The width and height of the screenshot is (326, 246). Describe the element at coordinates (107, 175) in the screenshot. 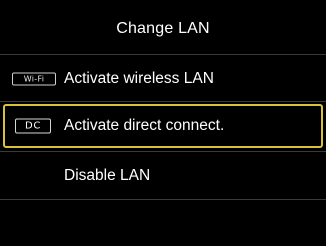

I see `menu-item-label: Disable LAN` at that location.